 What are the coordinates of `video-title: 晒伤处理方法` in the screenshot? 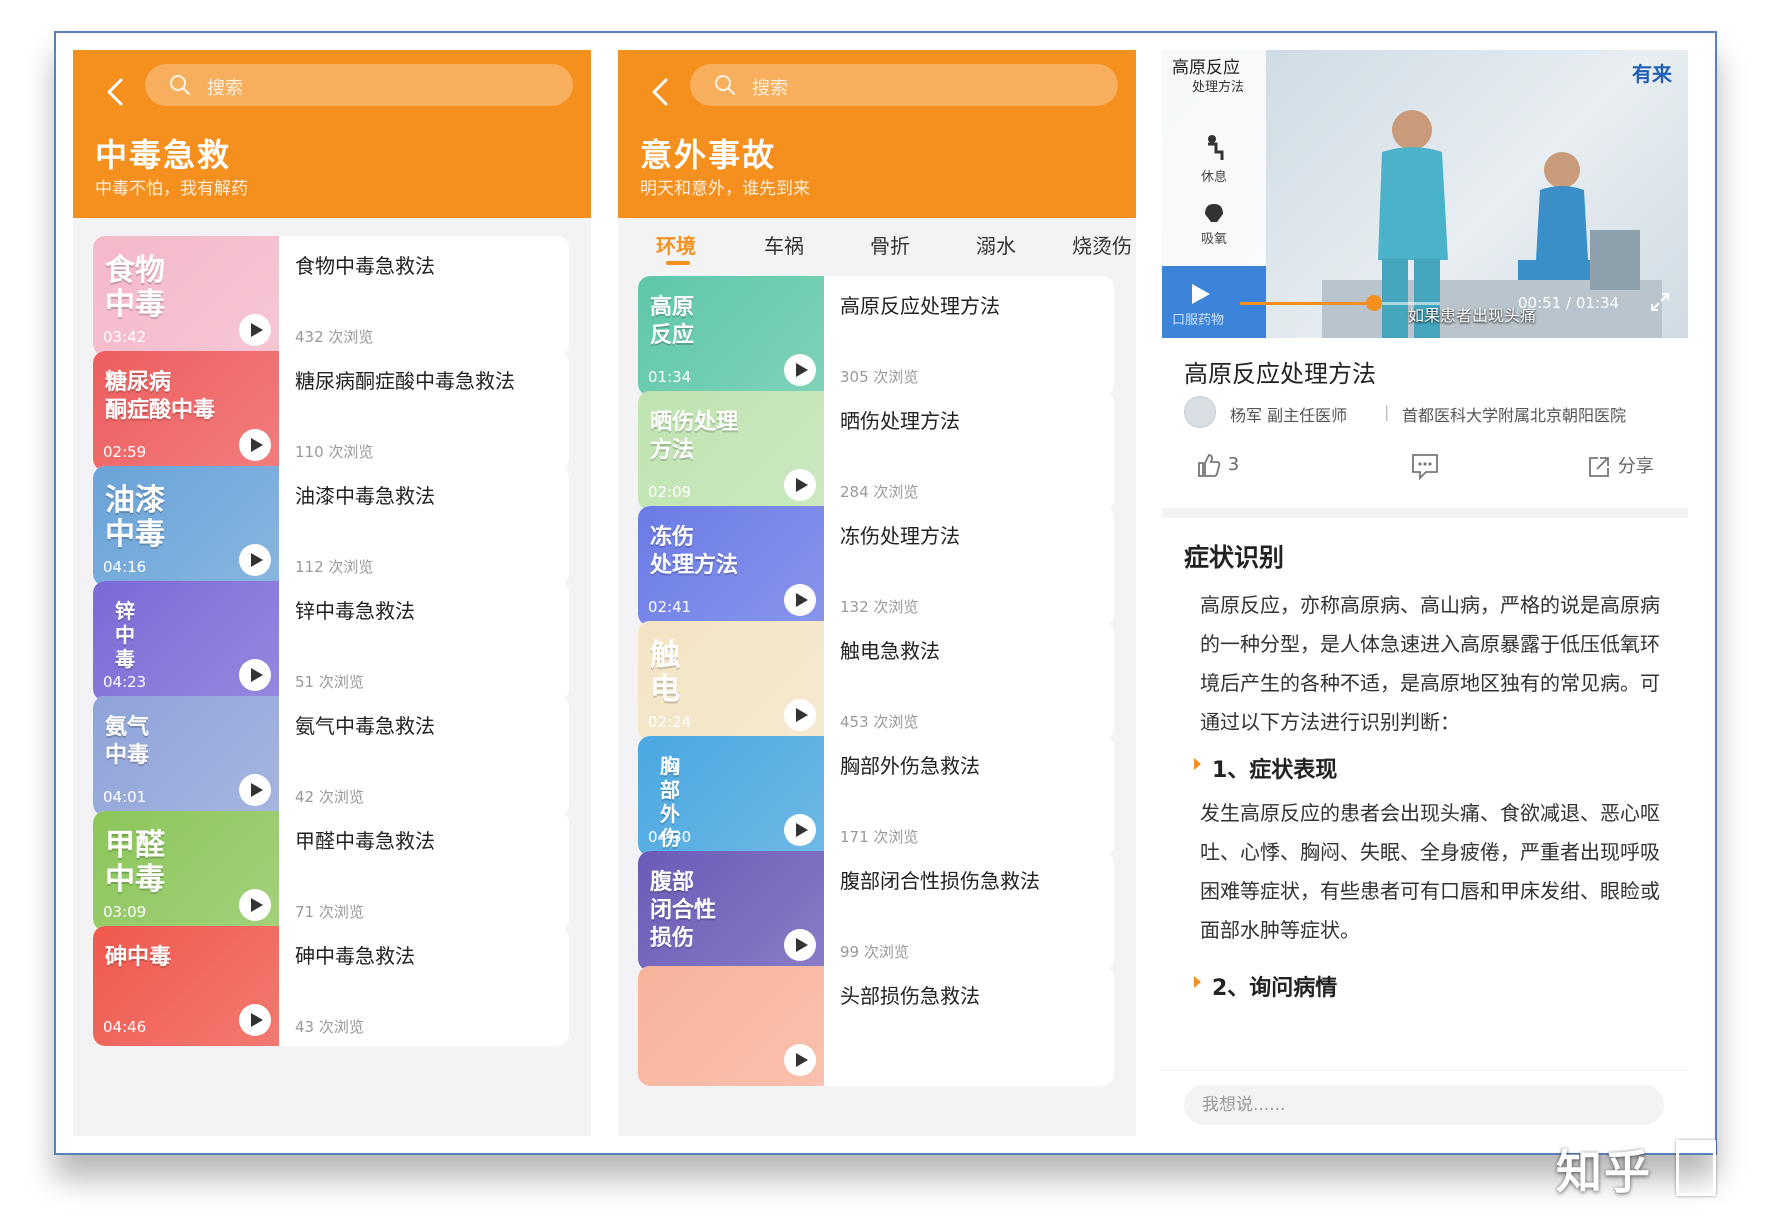 It's located at (900, 421).